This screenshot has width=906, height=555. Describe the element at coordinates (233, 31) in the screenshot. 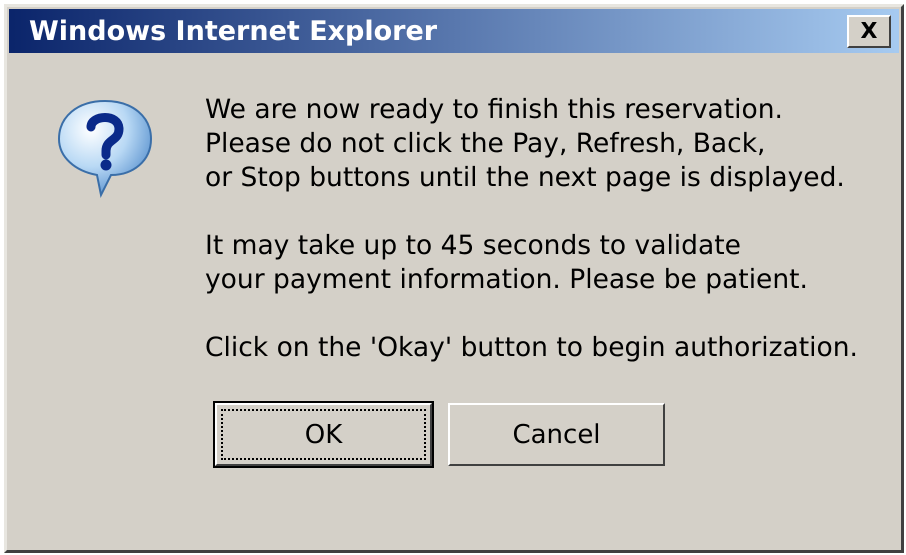

I see `window-title: Windows Internet Explorer` at that location.